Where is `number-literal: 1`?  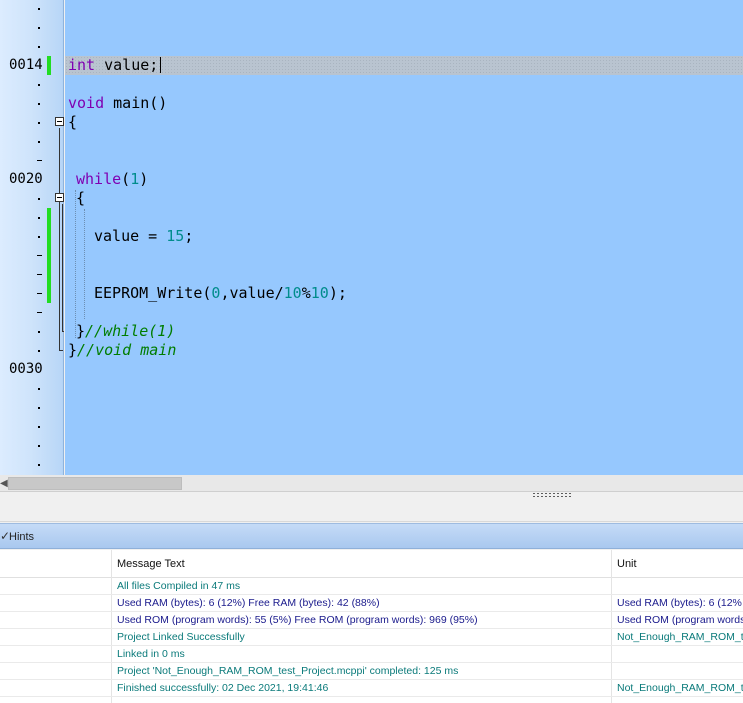
number-literal: 1 is located at coordinates (135, 179).